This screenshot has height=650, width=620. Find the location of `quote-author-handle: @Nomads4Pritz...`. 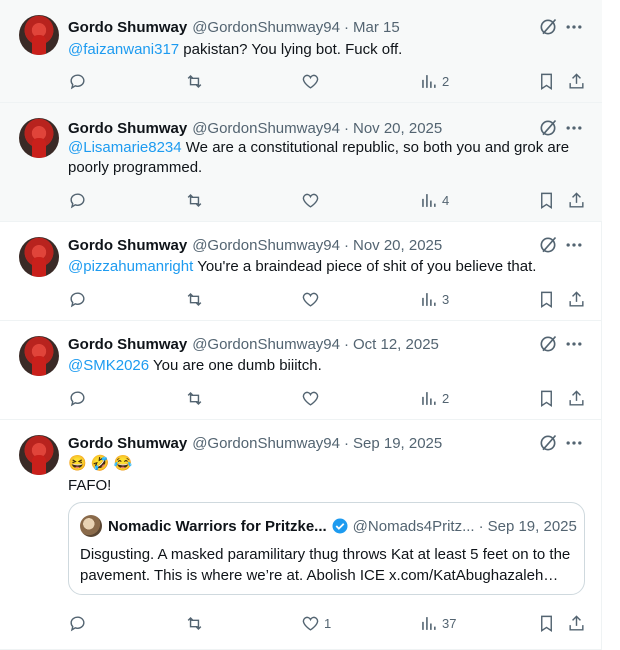

quote-author-handle: @Nomads4Pritz... is located at coordinates (414, 526).